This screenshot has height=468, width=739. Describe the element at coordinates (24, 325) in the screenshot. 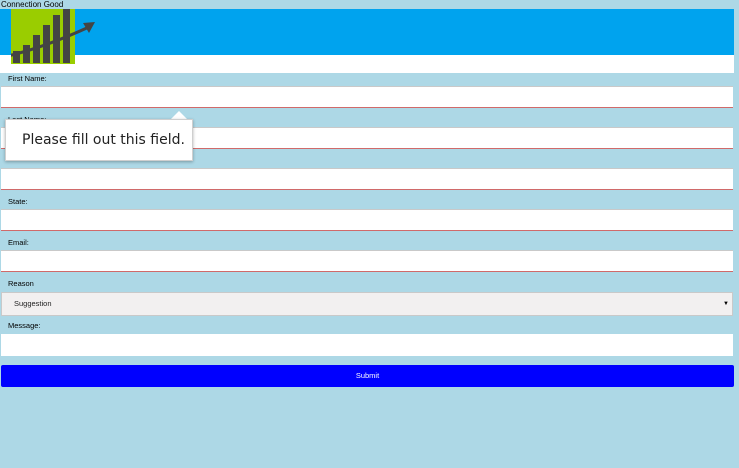

I see `message-label: Message:` at that location.